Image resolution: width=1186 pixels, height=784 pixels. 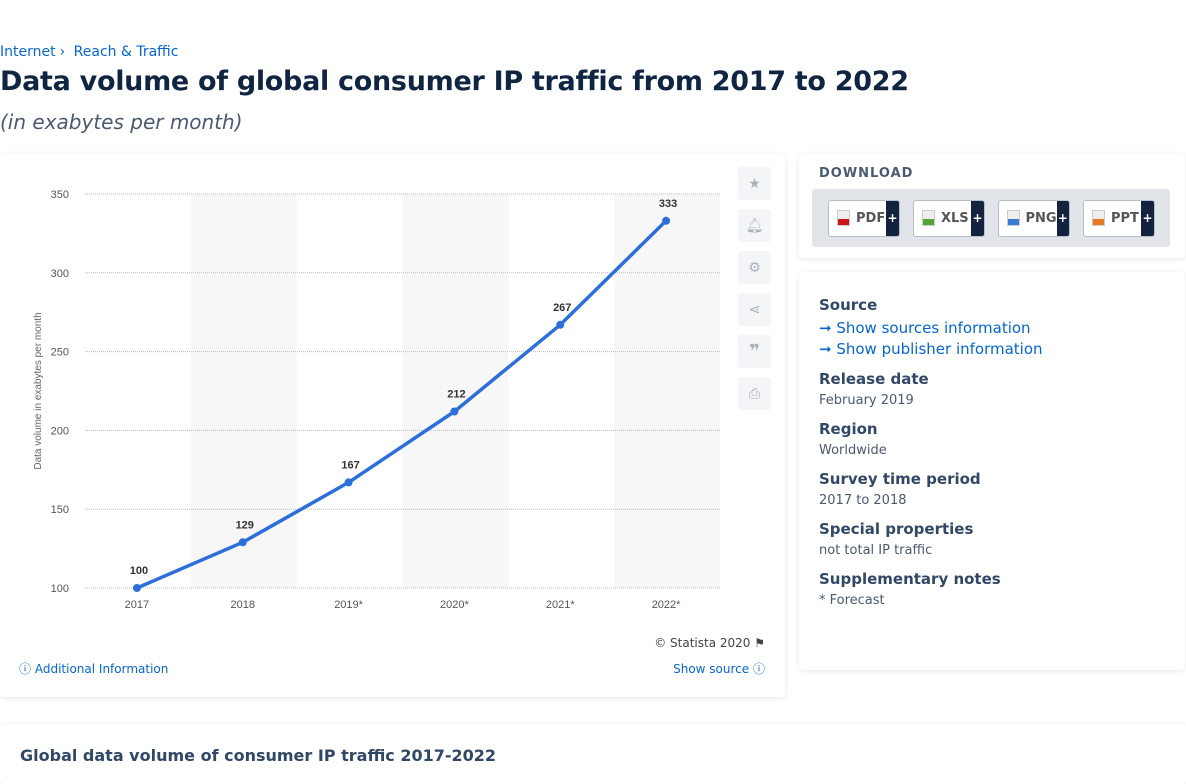 What do you see at coordinates (60, 195) in the screenshot?
I see `y-tick-label: 350` at bounding box center [60, 195].